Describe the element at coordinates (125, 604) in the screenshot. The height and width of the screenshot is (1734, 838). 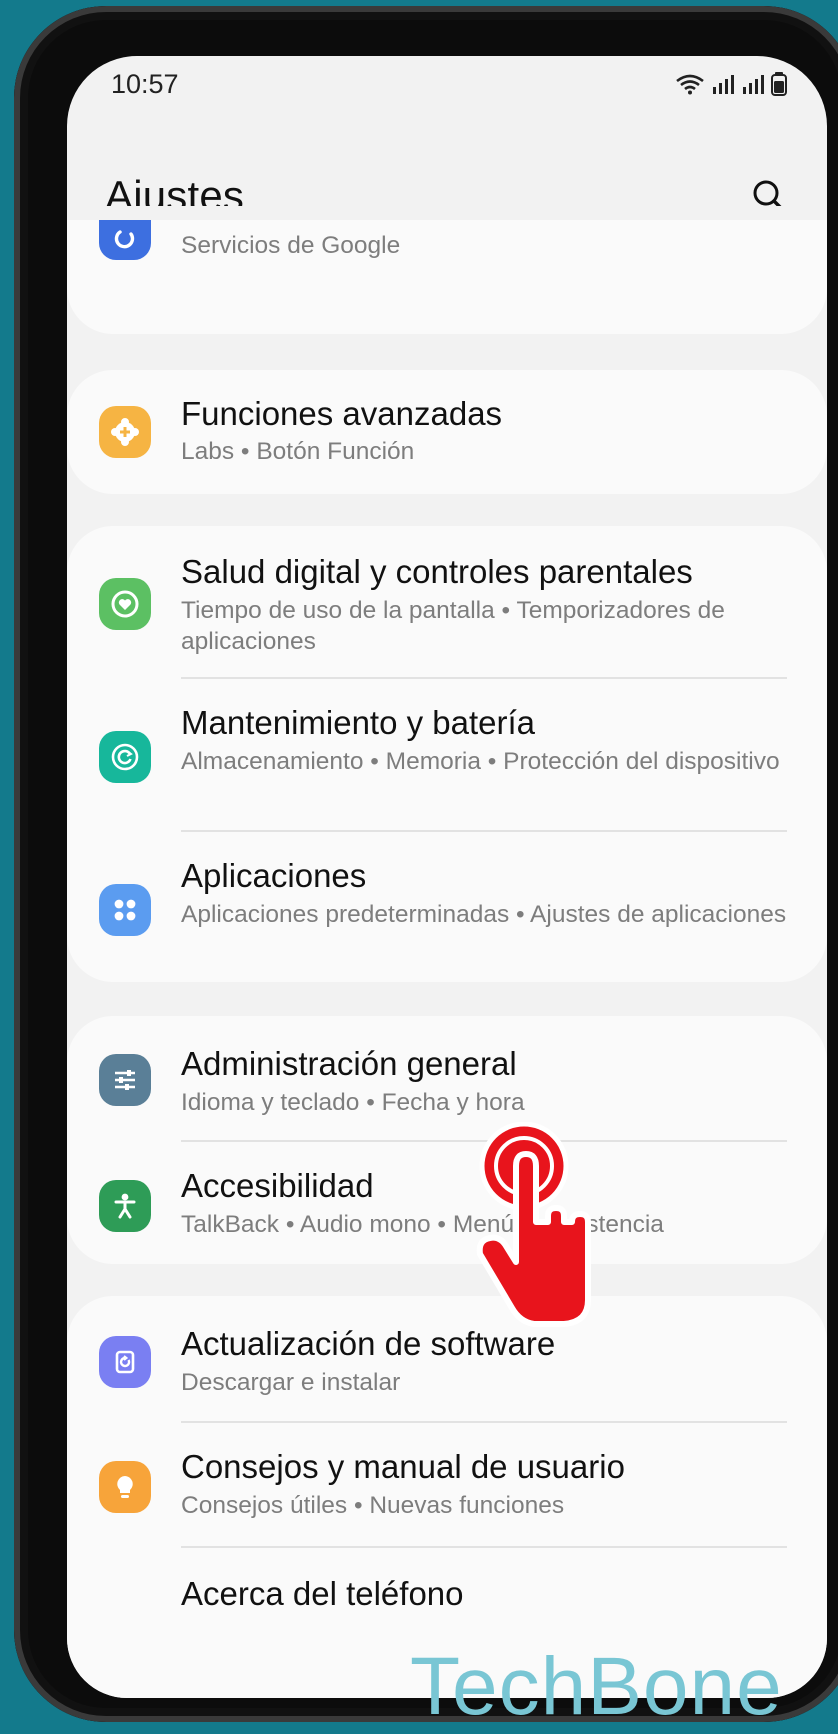
I see `heart-circle-icon` at that location.